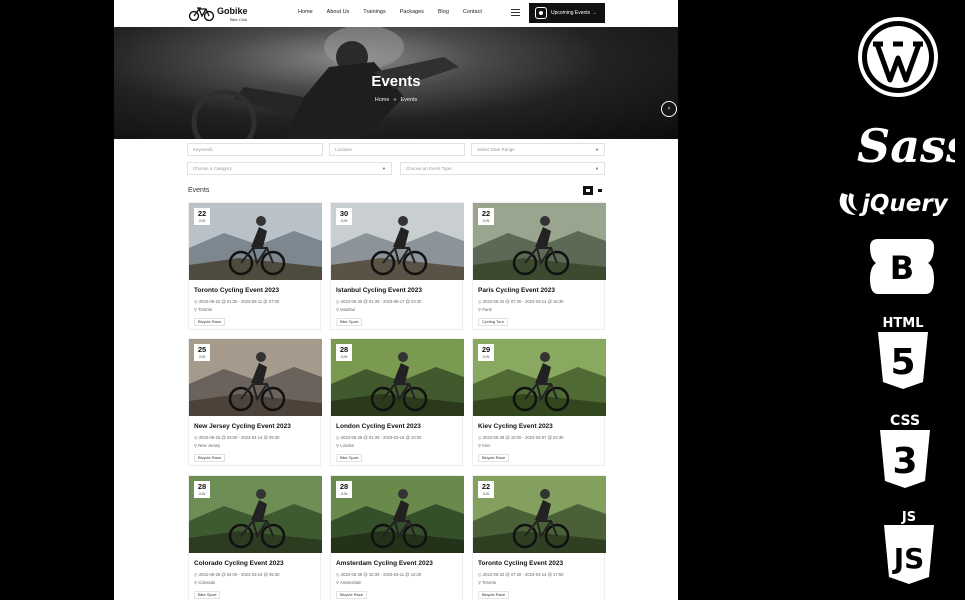 Image resolution: width=965 pixels, height=600 pixels. What do you see at coordinates (600, 190) in the screenshot?
I see `list-view-button` at bounding box center [600, 190].